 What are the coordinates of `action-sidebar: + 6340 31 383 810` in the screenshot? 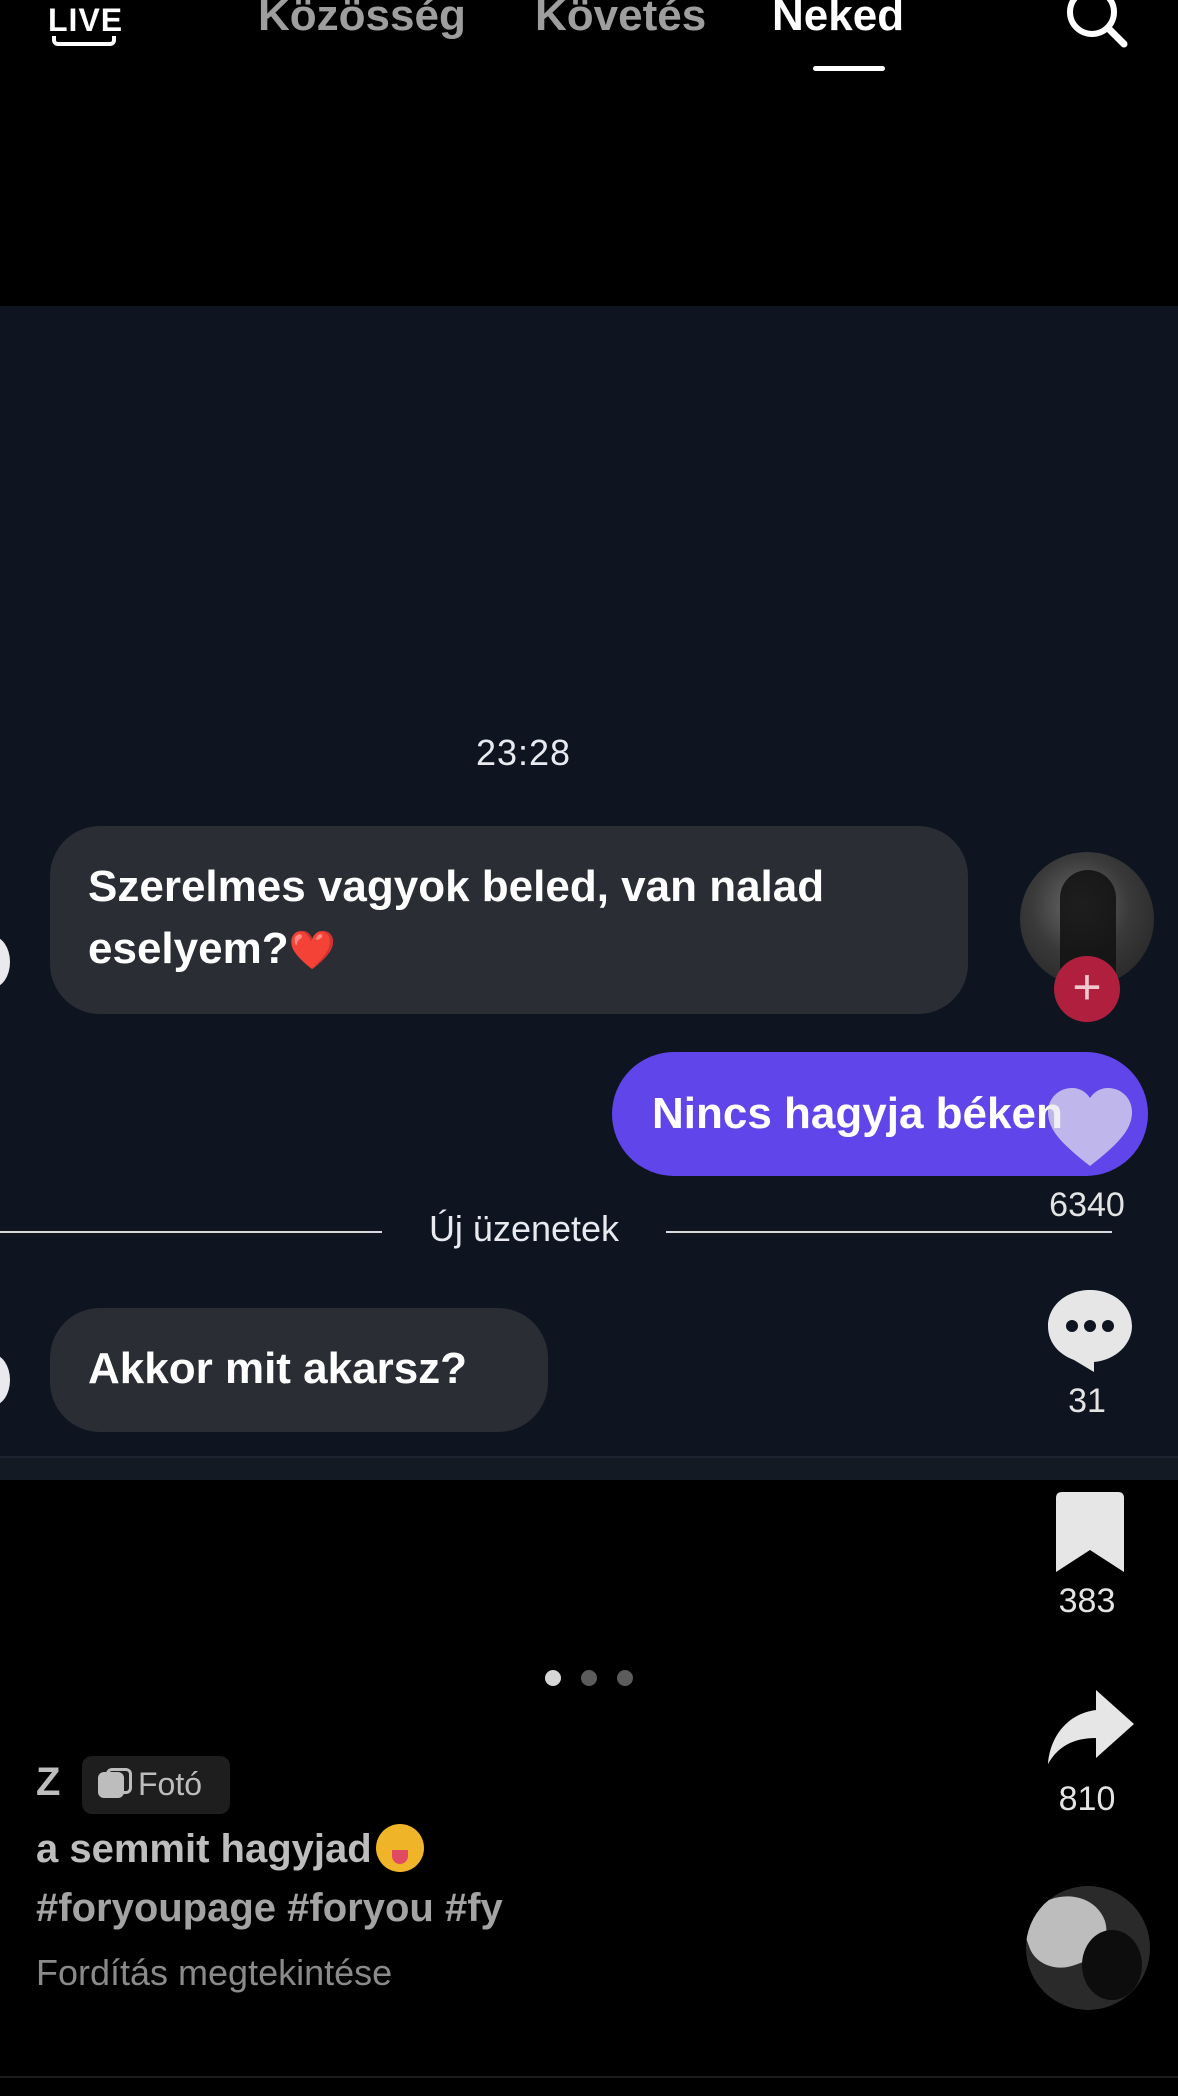 It's located at (1090, 1048).